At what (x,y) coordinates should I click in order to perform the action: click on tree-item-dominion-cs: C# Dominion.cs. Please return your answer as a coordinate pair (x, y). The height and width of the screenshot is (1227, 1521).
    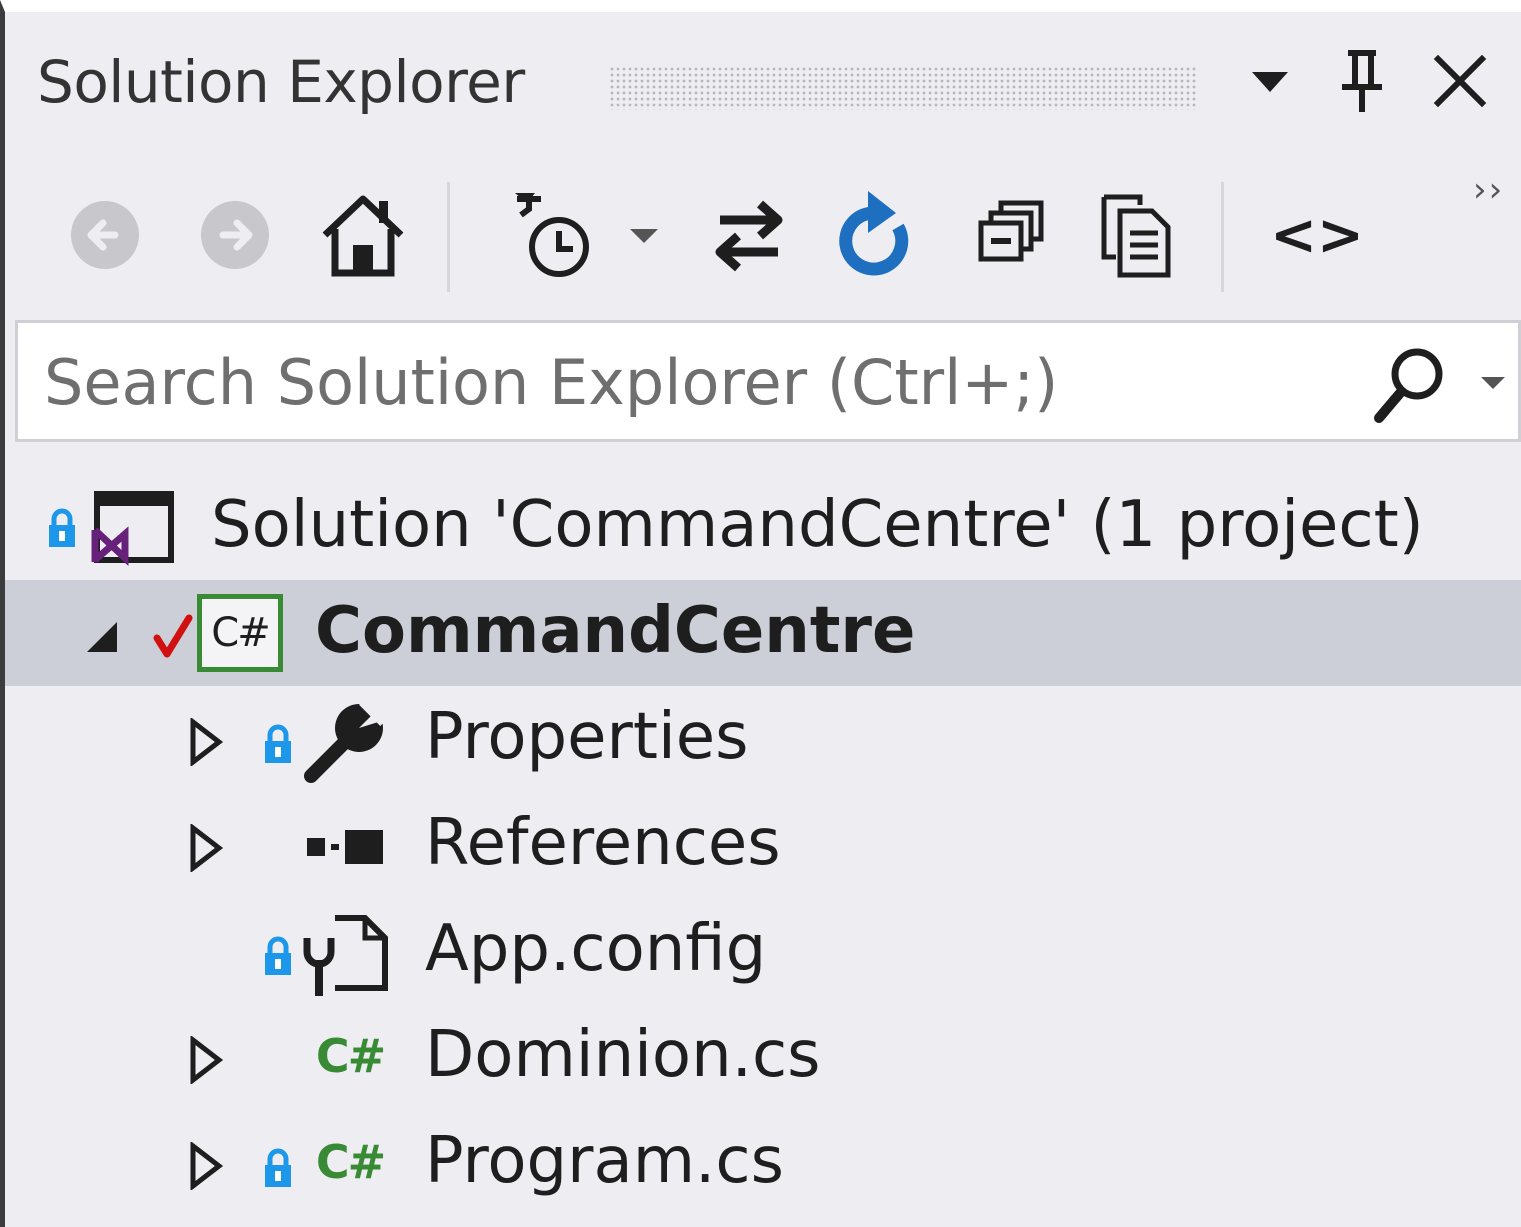
    Looking at the image, I should click on (763, 1057).